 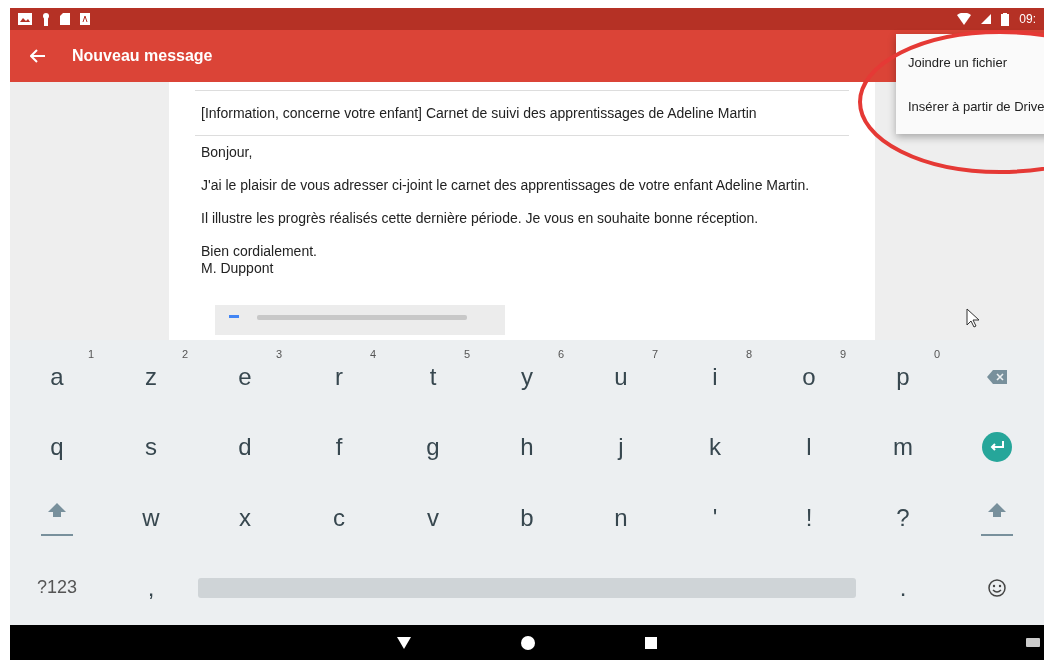 I want to click on menu-item: Insérer à partir de Drive, so click(x=970, y=106).